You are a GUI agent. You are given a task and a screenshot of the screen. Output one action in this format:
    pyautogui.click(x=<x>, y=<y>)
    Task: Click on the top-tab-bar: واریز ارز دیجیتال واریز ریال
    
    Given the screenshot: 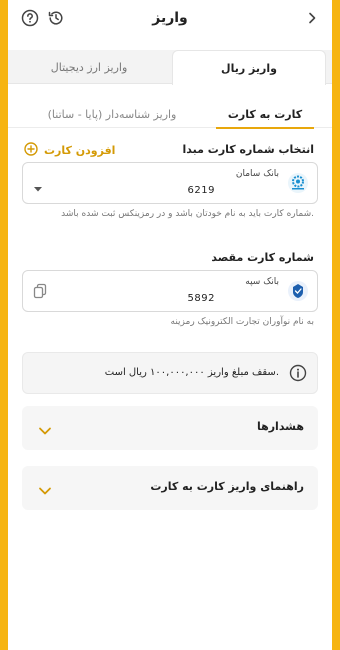 What is the action you would take?
    pyautogui.click(x=170, y=67)
    